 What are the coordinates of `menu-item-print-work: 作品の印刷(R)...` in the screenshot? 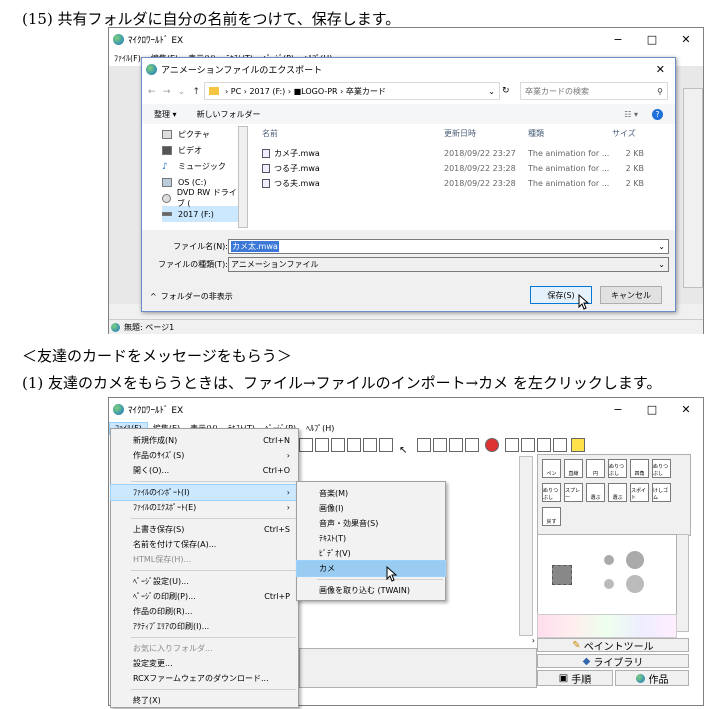 It's located at (204, 611).